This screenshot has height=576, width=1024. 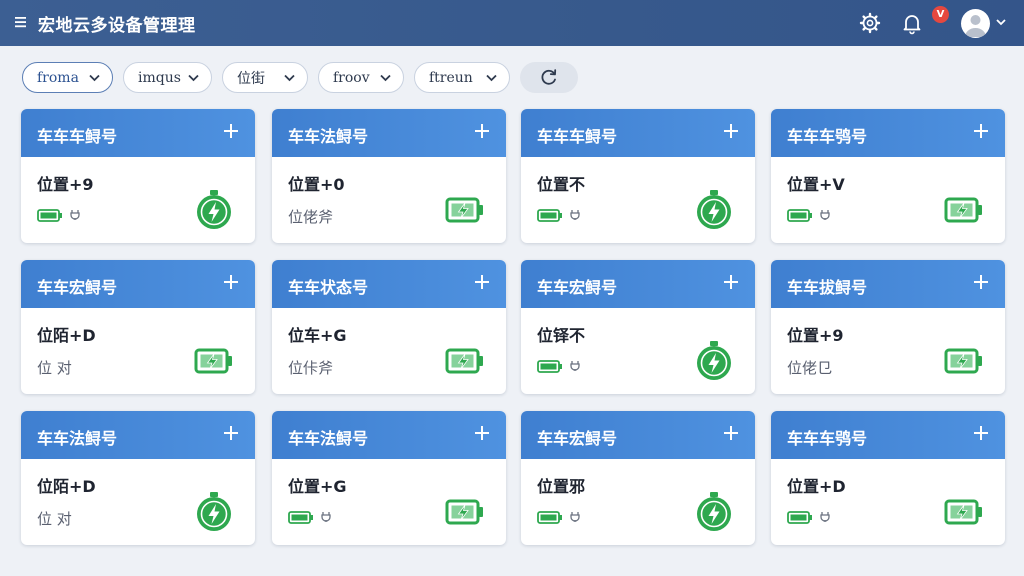 I want to click on device-status: 位 对, so click(x=54, y=518).